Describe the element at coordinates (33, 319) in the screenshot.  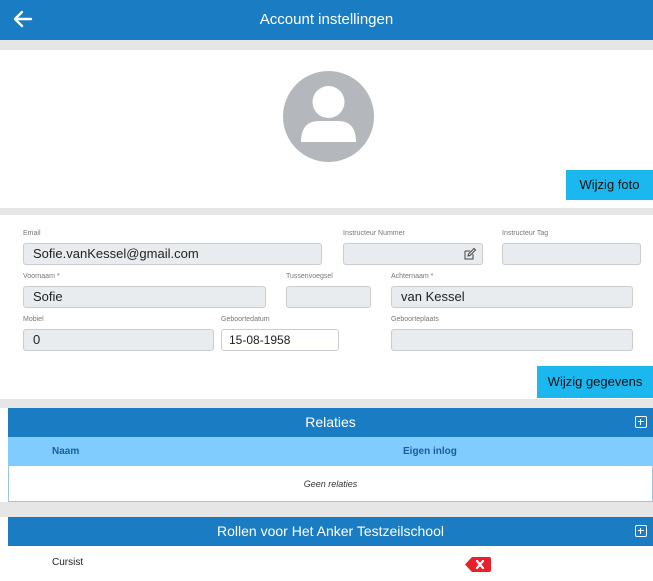
I see `mobile-label: Mobiel` at that location.